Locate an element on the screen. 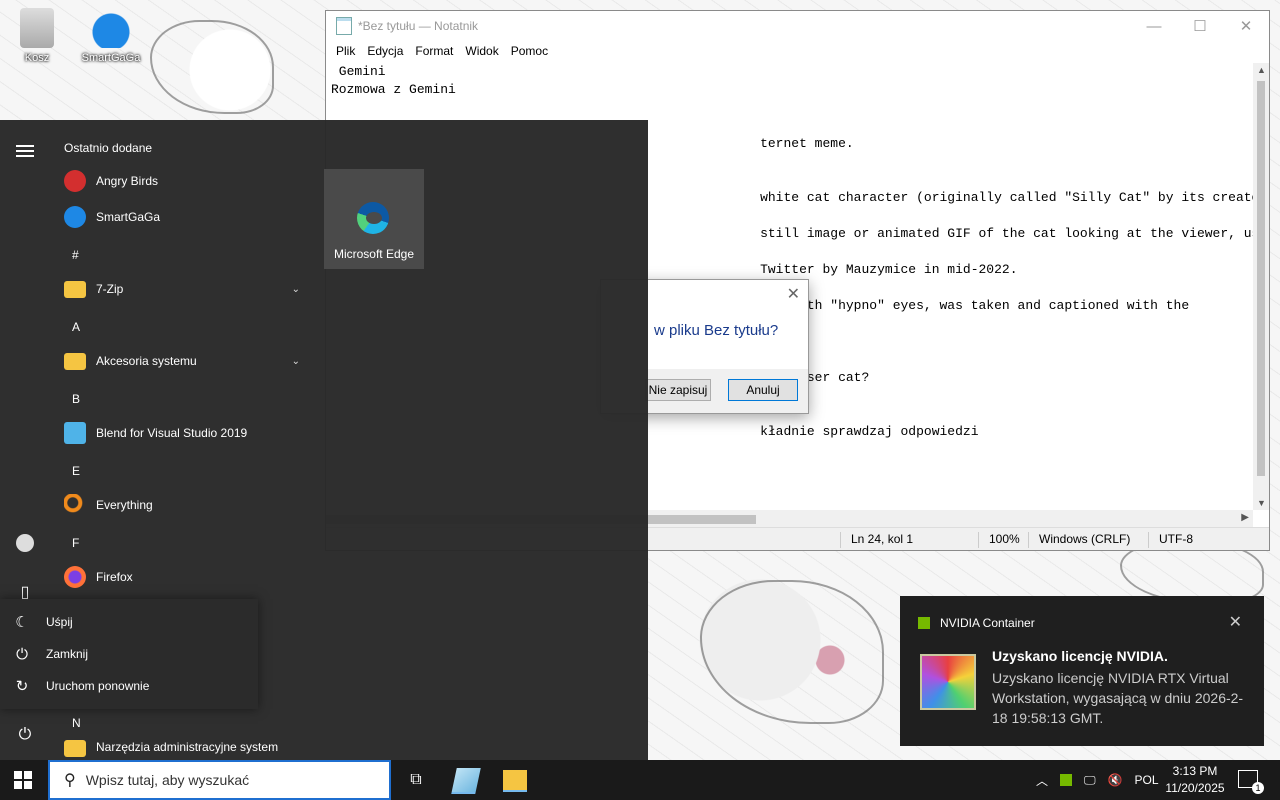 The image size is (1280, 800). windows-start-icon is located at coordinates (23, 780).